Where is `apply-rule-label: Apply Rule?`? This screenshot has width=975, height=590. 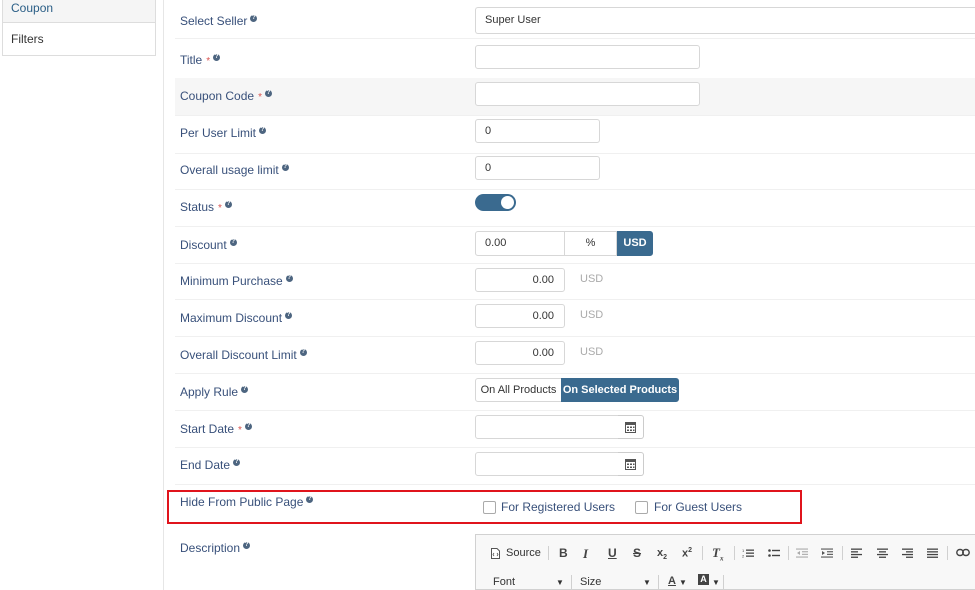
apply-rule-label: Apply Rule? is located at coordinates (214, 392).